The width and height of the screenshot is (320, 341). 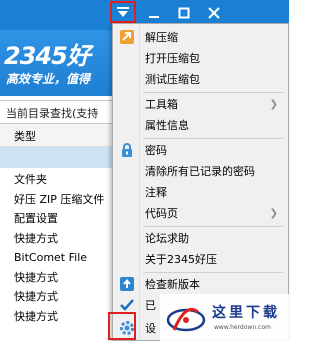 What do you see at coordinates (200, 125) in the screenshot?
I see `menu-item-properties: 属性信息` at bounding box center [200, 125].